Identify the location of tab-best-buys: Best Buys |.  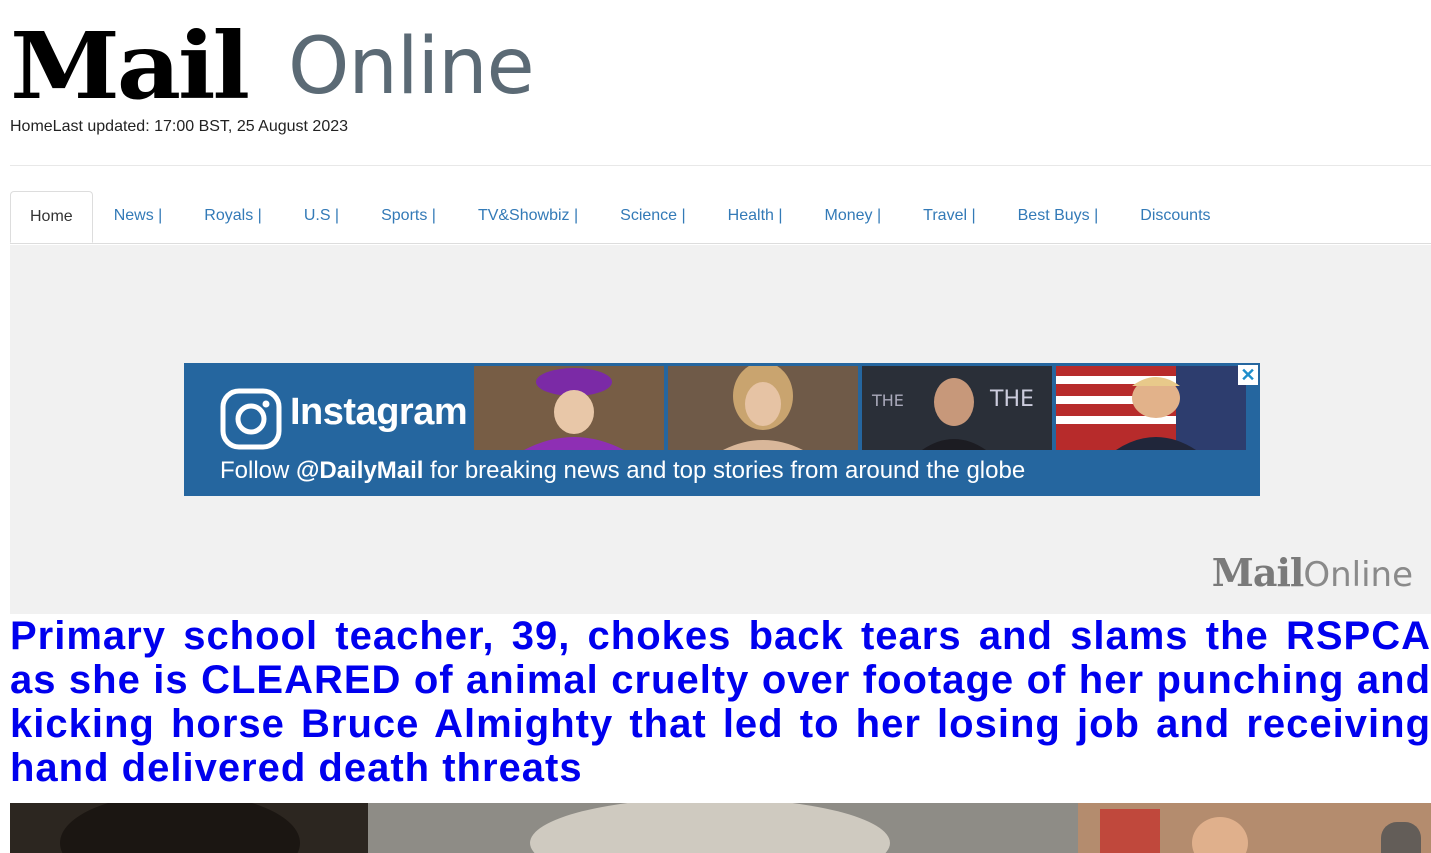
(1058, 216).